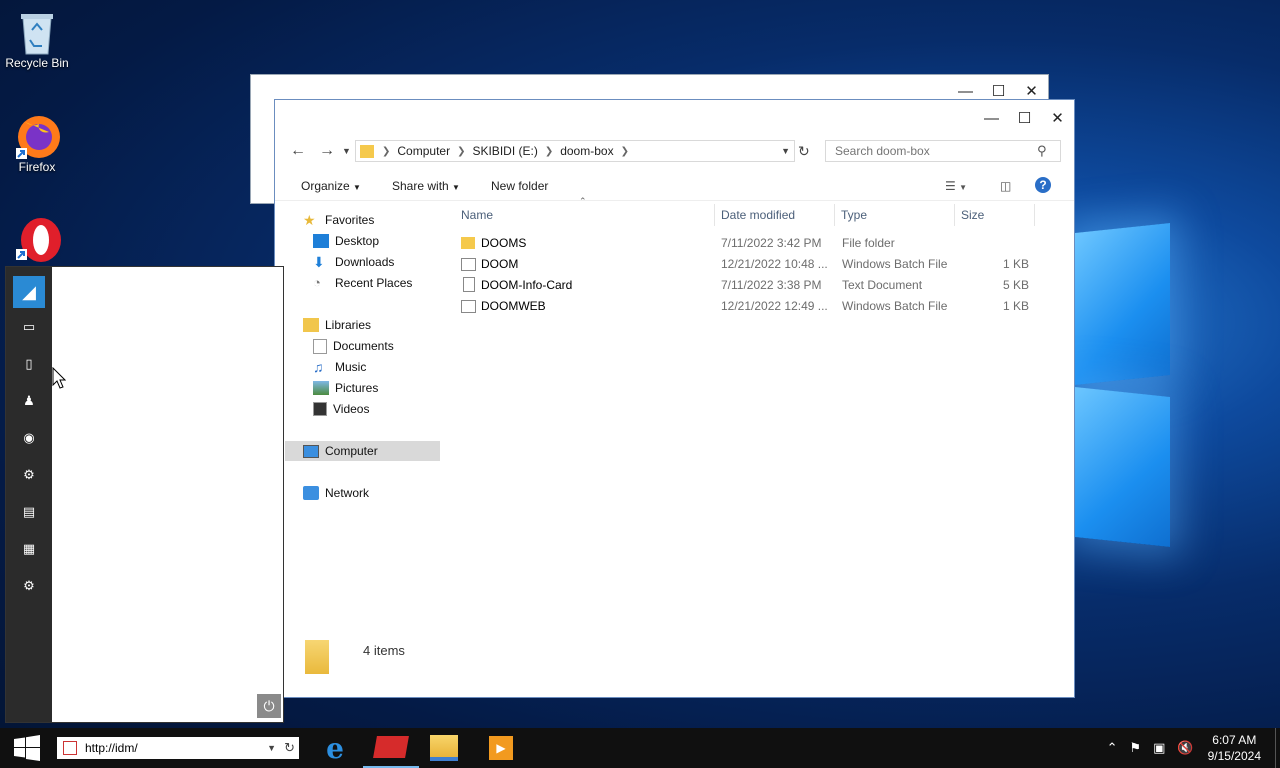 This screenshot has width=1280, height=768. I want to click on launcher-panel: ◢ ▭ ▯ ♟ ◉ ⚙ ▤ ▦ ⚙ ⏻, so click(144, 494).